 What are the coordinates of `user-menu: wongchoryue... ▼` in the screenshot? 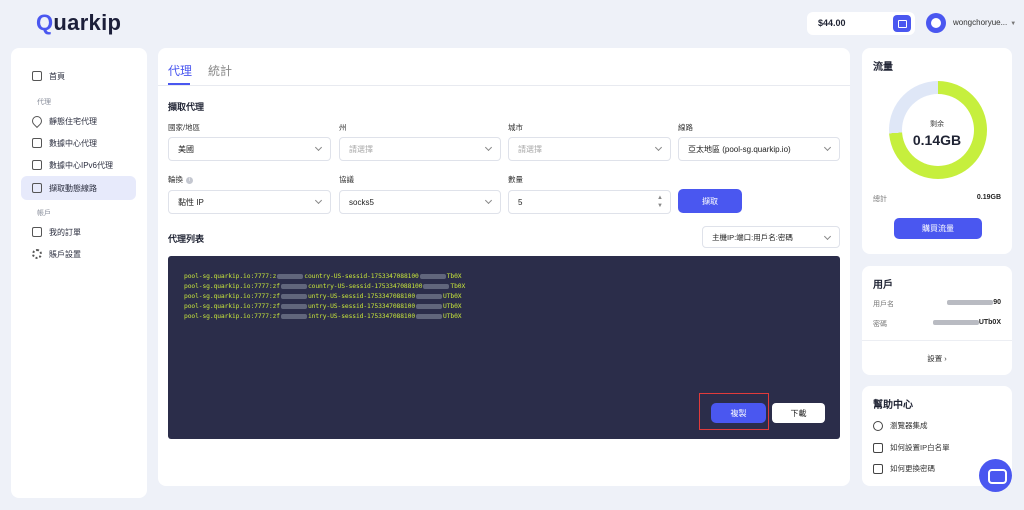 It's located at (984, 22).